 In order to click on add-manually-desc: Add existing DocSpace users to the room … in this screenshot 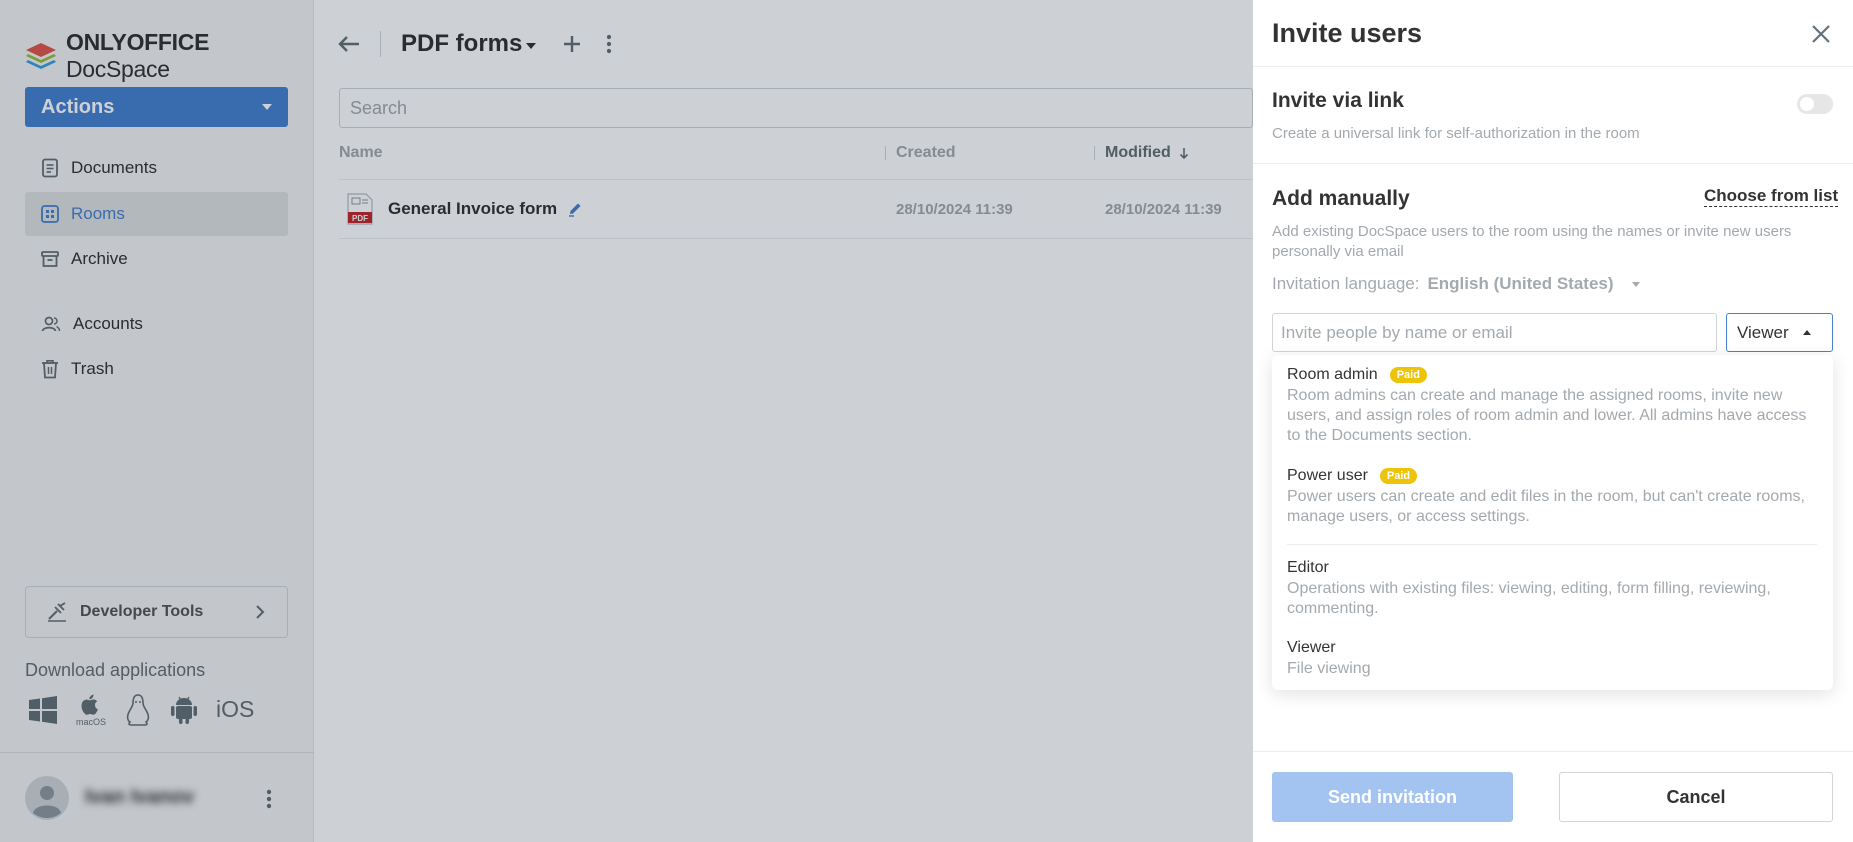, I will do `click(1532, 241)`.